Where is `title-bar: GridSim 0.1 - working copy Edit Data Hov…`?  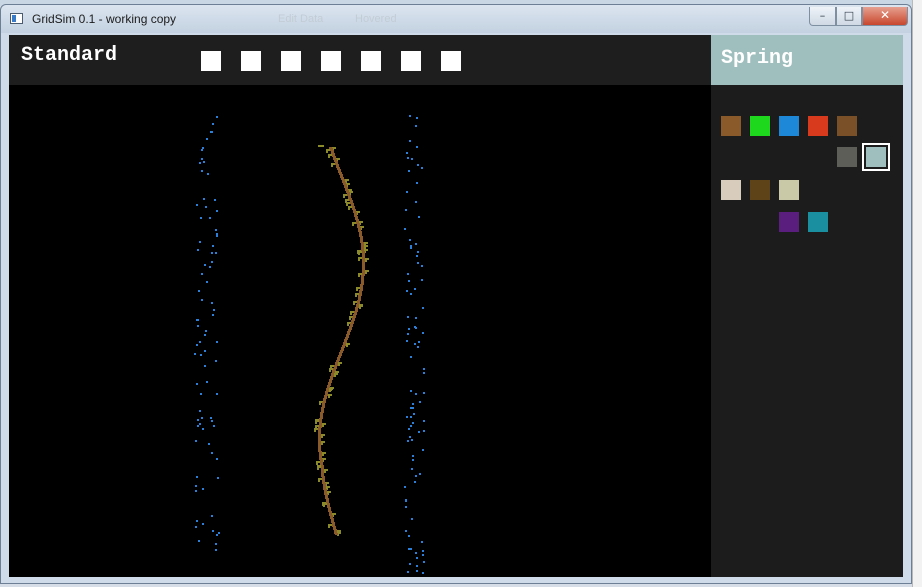
title-bar: GridSim 0.1 - working copy Edit Data Hov… is located at coordinates (456, 19).